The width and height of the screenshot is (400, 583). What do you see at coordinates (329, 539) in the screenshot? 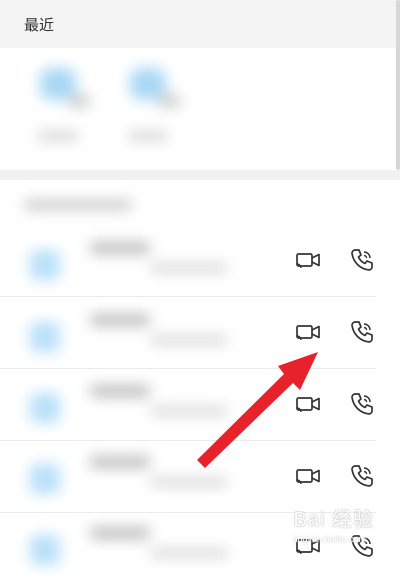
I see `watermark-url: jingyan.baidu.com` at bounding box center [329, 539].